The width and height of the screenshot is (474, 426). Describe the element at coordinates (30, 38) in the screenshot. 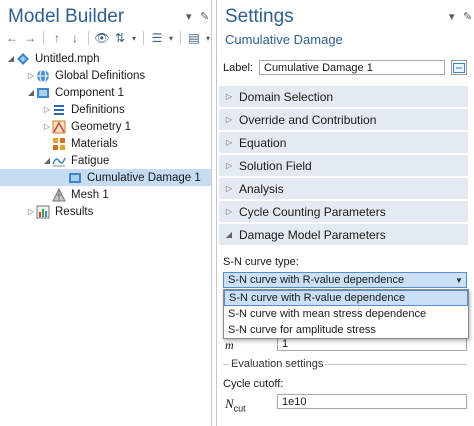

I see `forward-arrow-icon: →` at that location.